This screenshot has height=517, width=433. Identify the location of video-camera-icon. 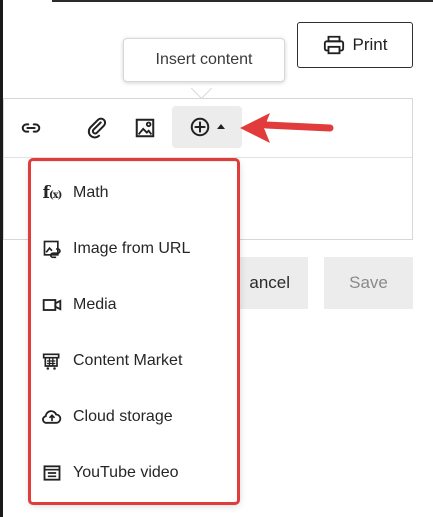
(52, 305).